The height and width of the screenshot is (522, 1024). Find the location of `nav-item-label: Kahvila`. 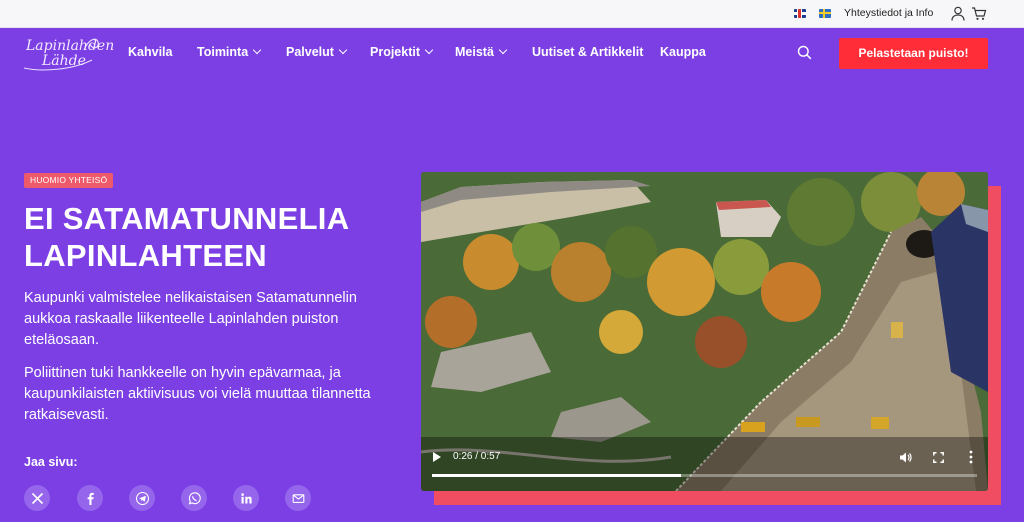

nav-item-label: Kahvila is located at coordinates (150, 52).